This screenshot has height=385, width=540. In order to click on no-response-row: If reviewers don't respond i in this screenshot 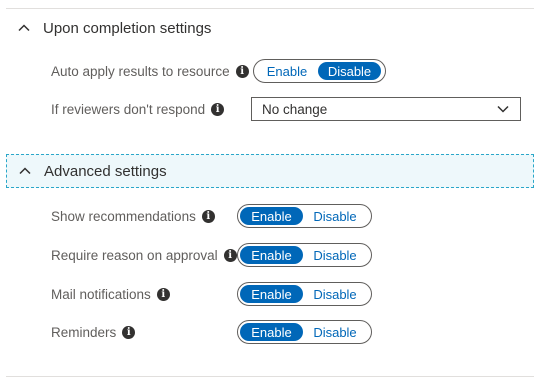, I will do `click(138, 109)`.